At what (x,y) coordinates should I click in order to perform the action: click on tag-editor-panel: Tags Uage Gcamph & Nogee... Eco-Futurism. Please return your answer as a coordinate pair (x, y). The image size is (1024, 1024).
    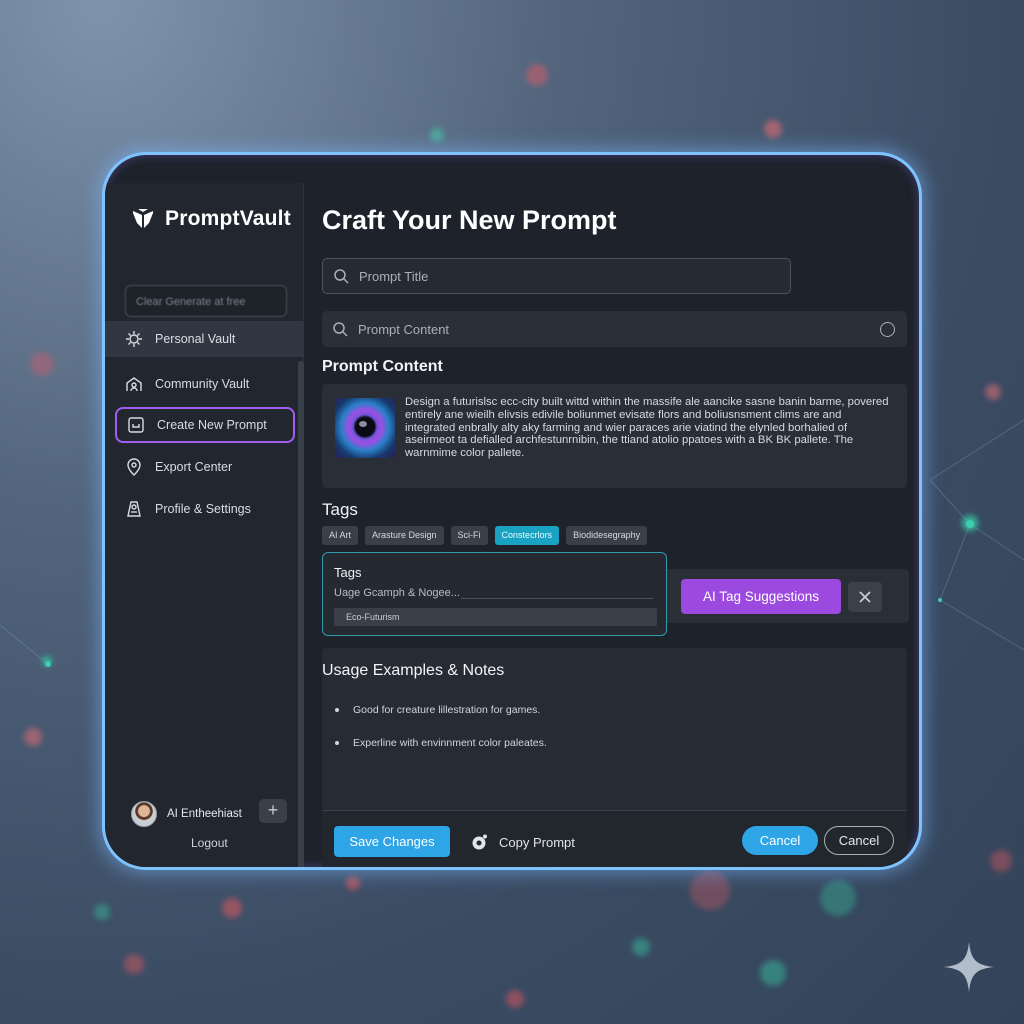
    Looking at the image, I should click on (494, 594).